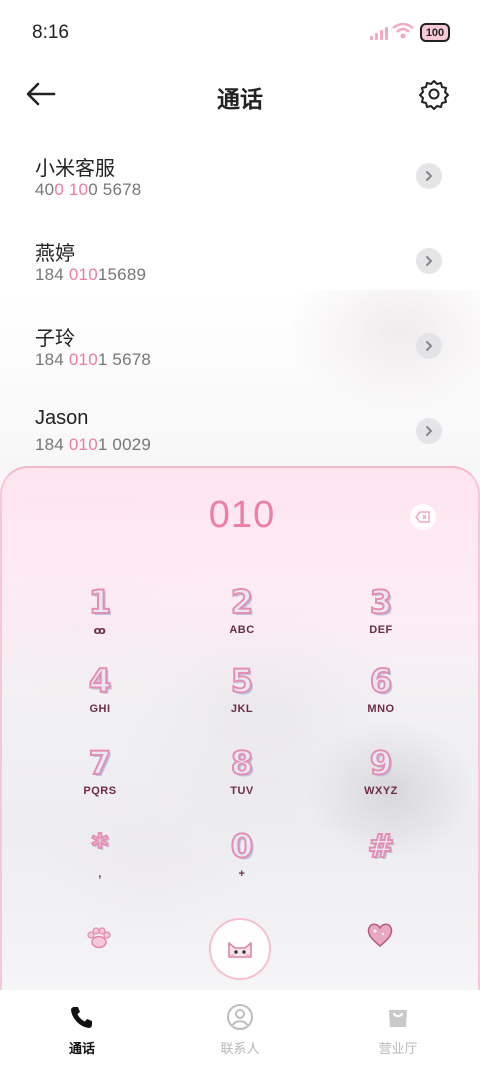  What do you see at coordinates (381, 618) in the screenshot?
I see `dial-key-3: 3 DEF` at bounding box center [381, 618].